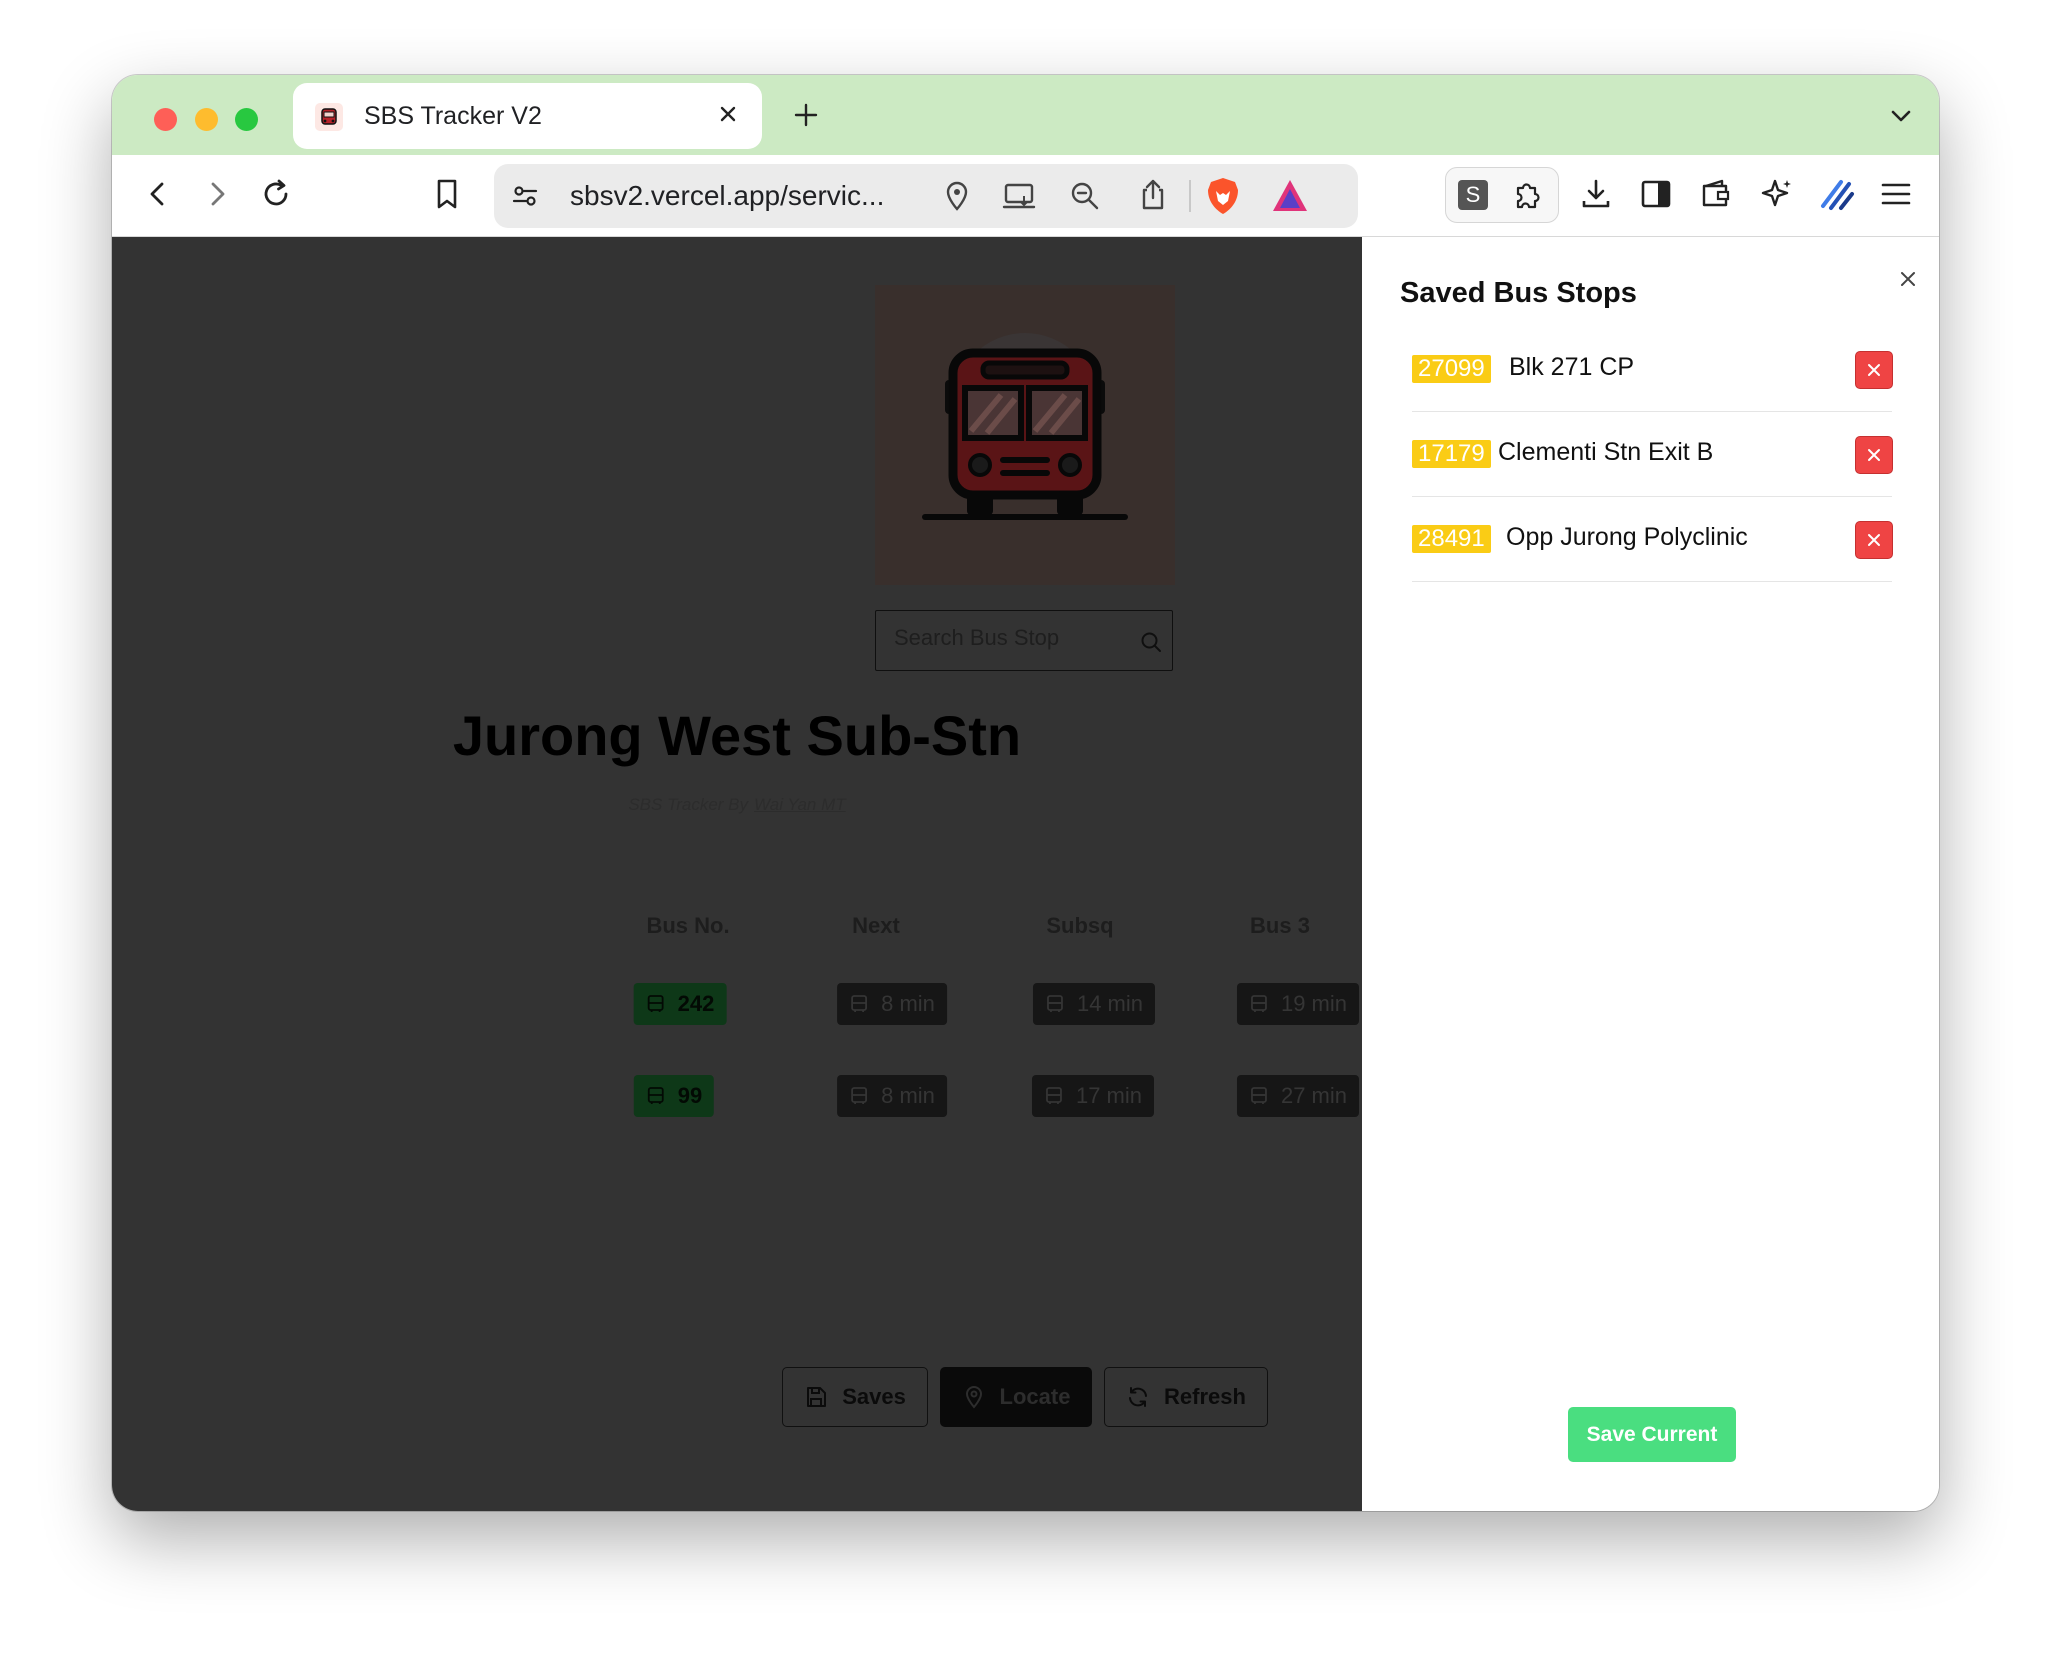 The height and width of the screenshot is (1658, 2050). I want to click on bookmark-icon, so click(447, 194).